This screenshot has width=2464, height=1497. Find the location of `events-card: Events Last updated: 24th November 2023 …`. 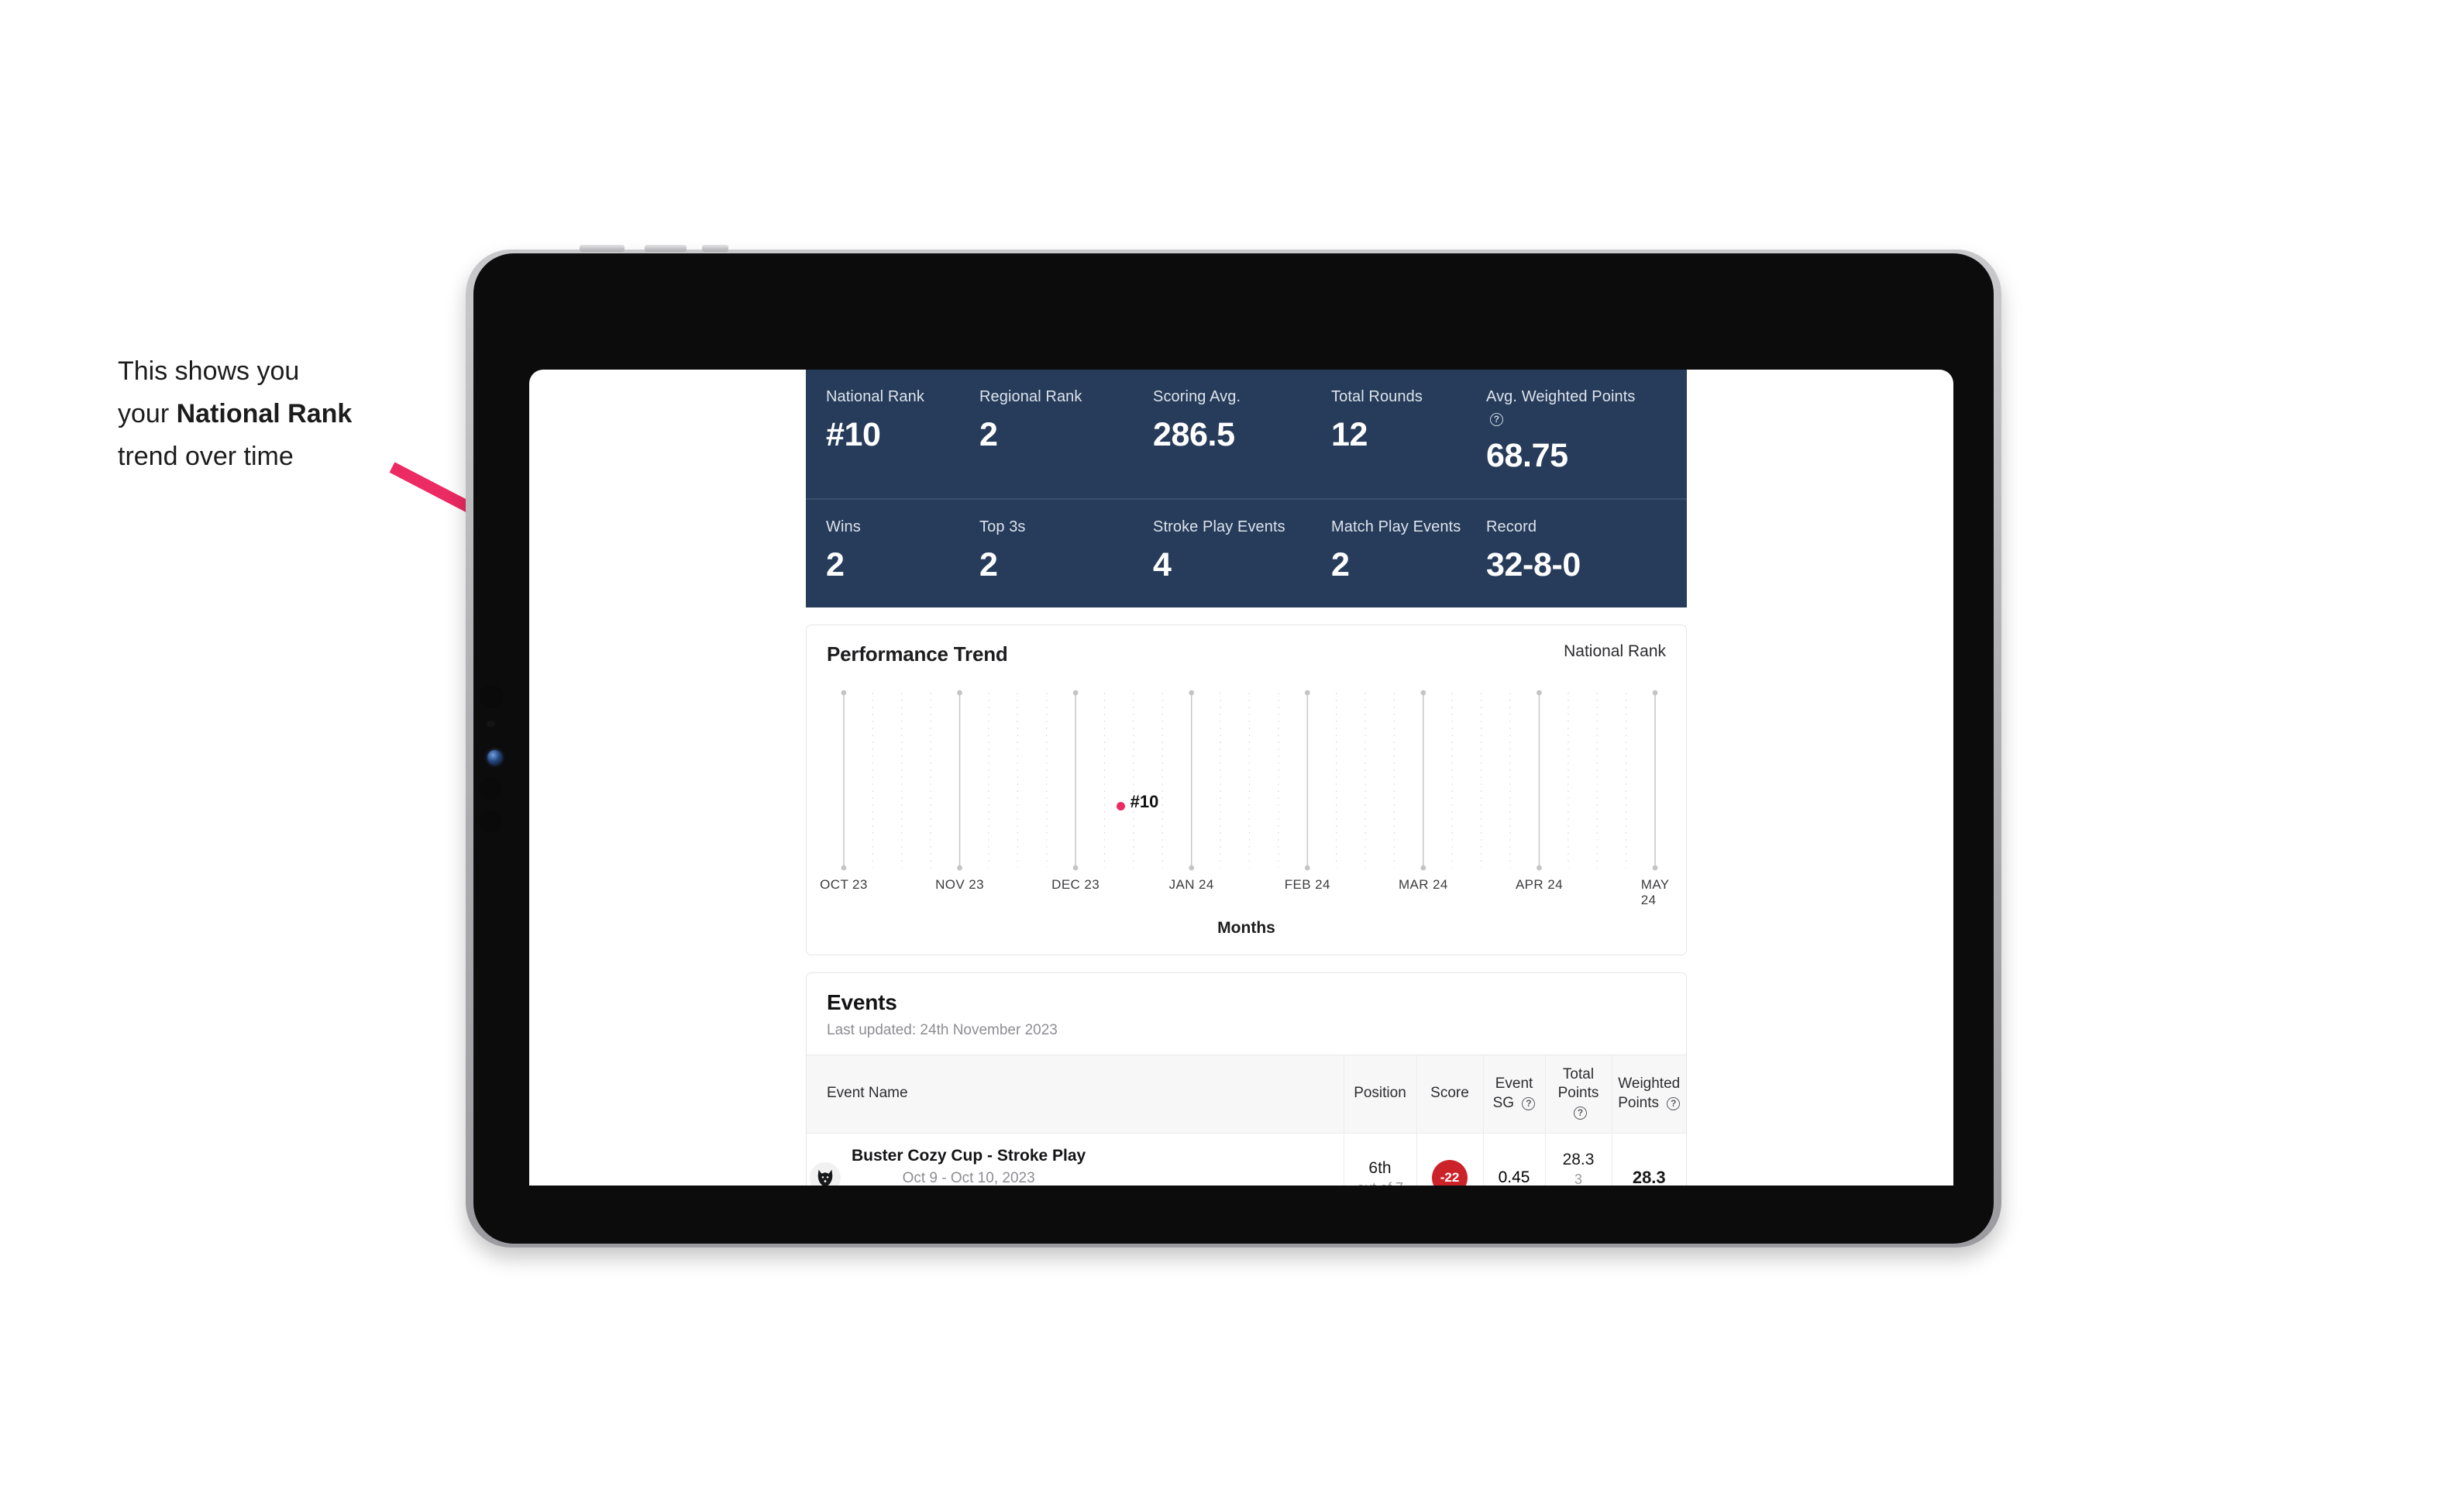

events-card: Events Last updated: 24th November 2023 … is located at coordinates (1246, 1079).